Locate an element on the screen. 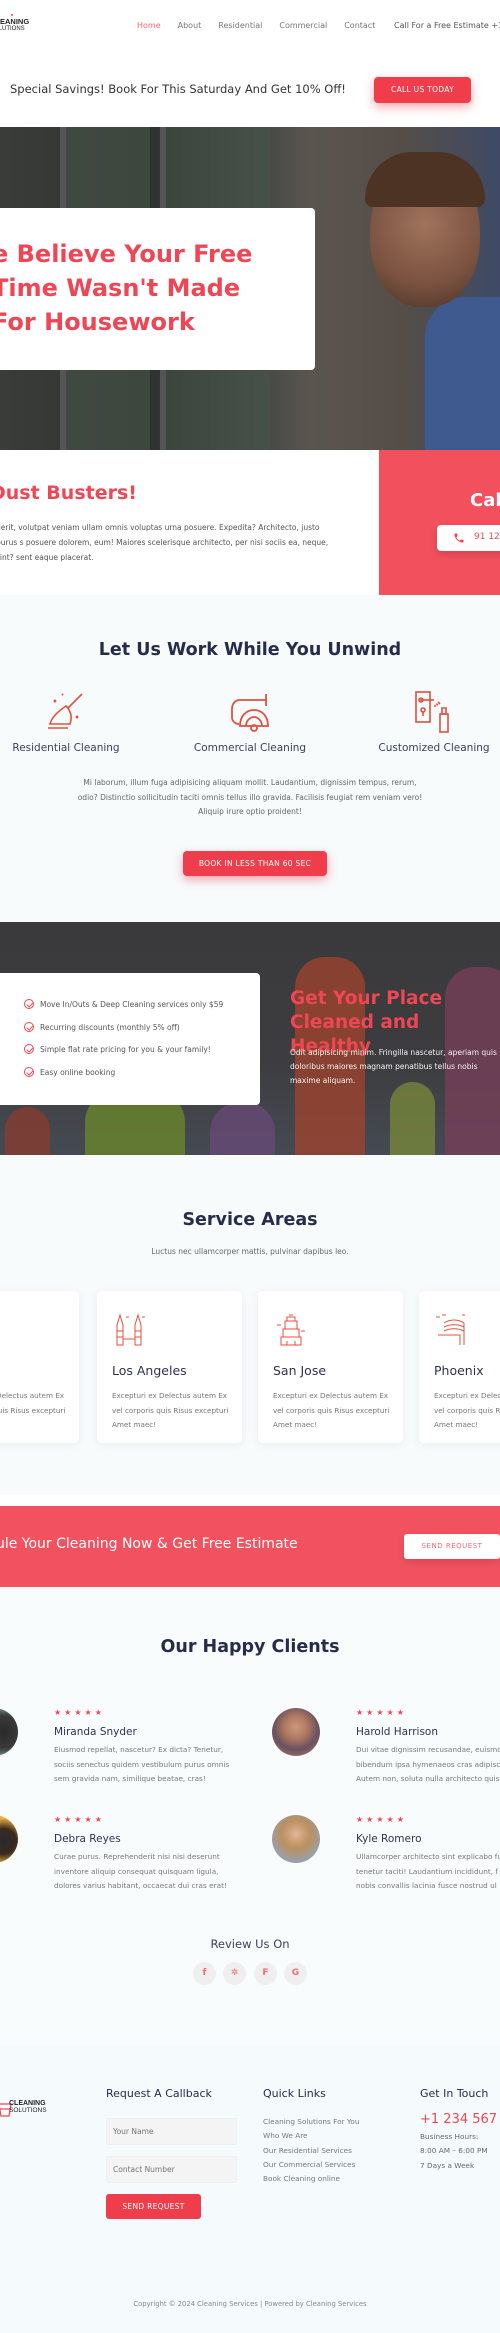 This screenshot has width=500, height=2333. feature-item: Easy online booking is located at coordinates (69, 1072).